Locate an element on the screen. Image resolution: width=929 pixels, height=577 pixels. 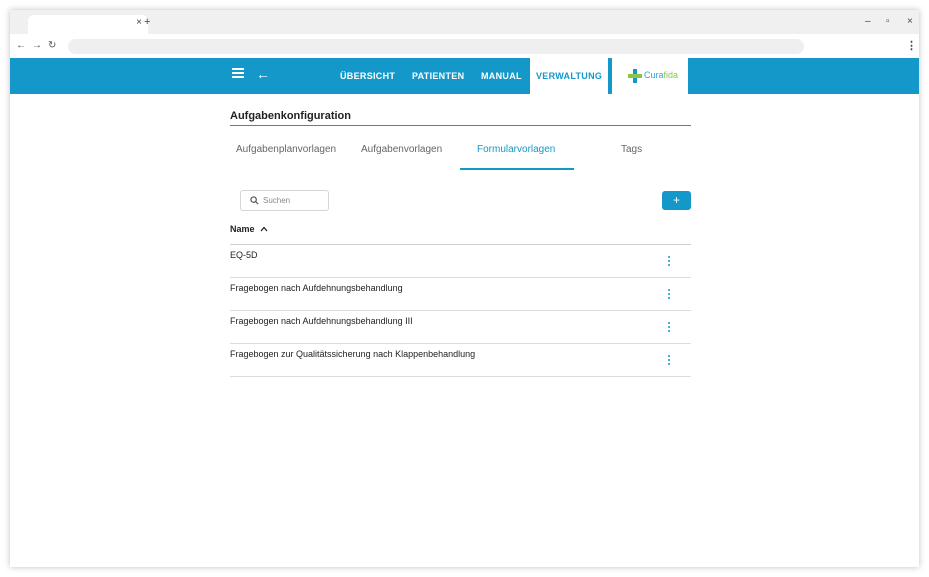
tab-close-icon: × is located at coordinates (139, 22).